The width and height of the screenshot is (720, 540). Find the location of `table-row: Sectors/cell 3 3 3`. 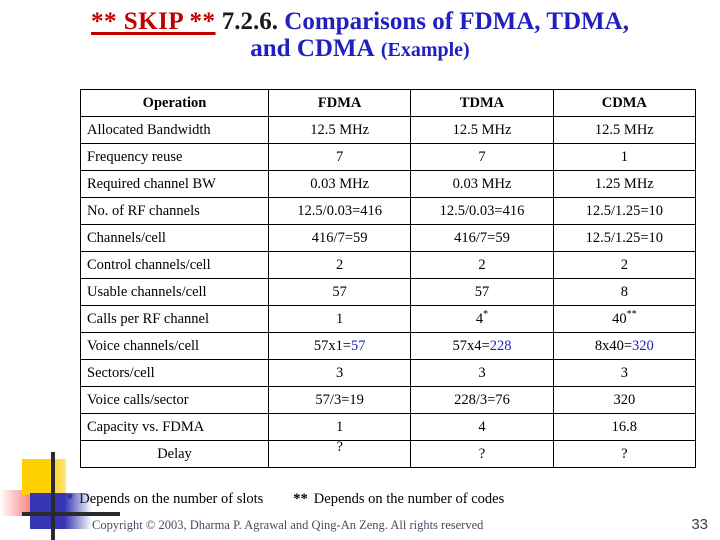

table-row: Sectors/cell 3 3 3 is located at coordinates (388, 373).